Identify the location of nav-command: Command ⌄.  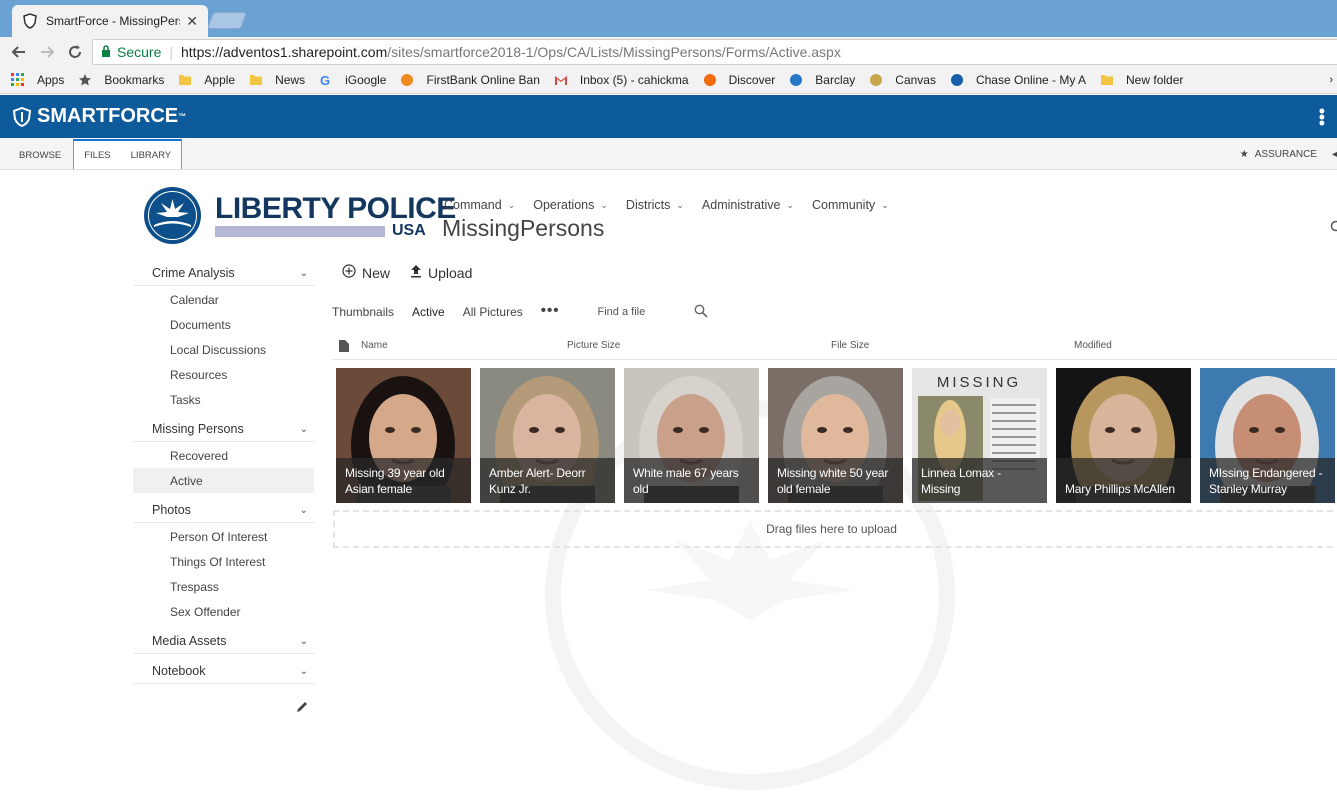
(479, 205).